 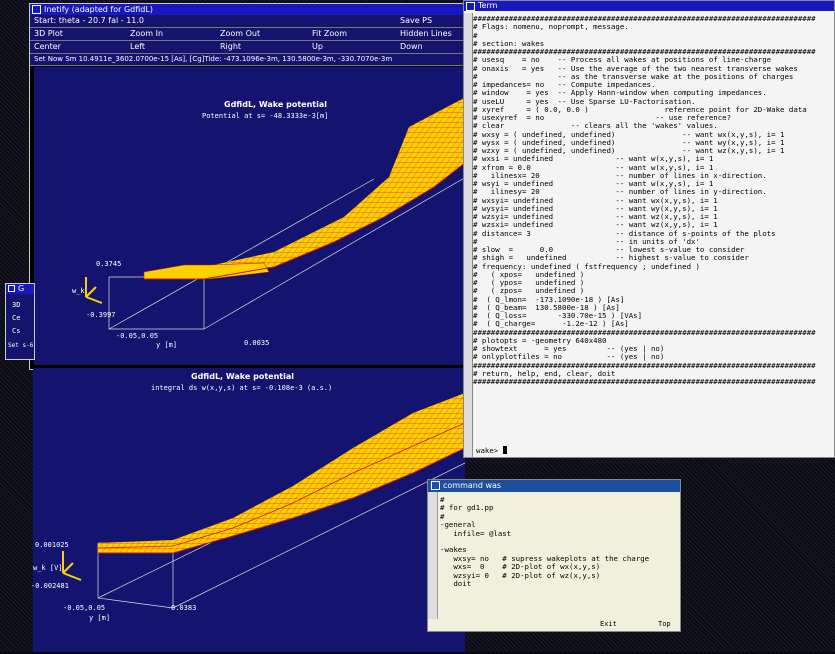 I want to click on small-window-titlebar: G, so click(x=20, y=289).